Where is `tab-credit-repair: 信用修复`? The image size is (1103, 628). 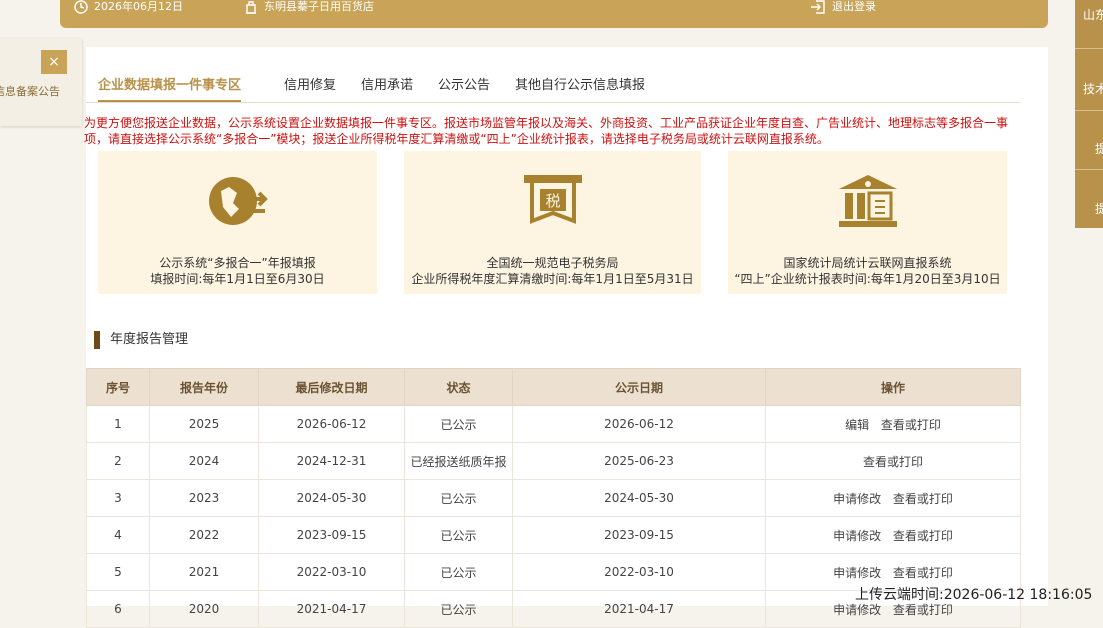
tab-credit-repair: 信用修复 is located at coordinates (310, 88).